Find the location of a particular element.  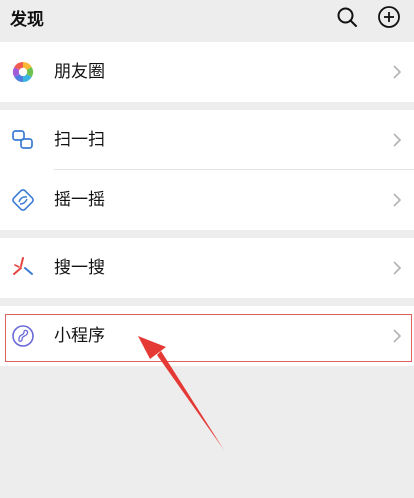

menu-group-moments: 朋友圈 is located at coordinates (207, 72).